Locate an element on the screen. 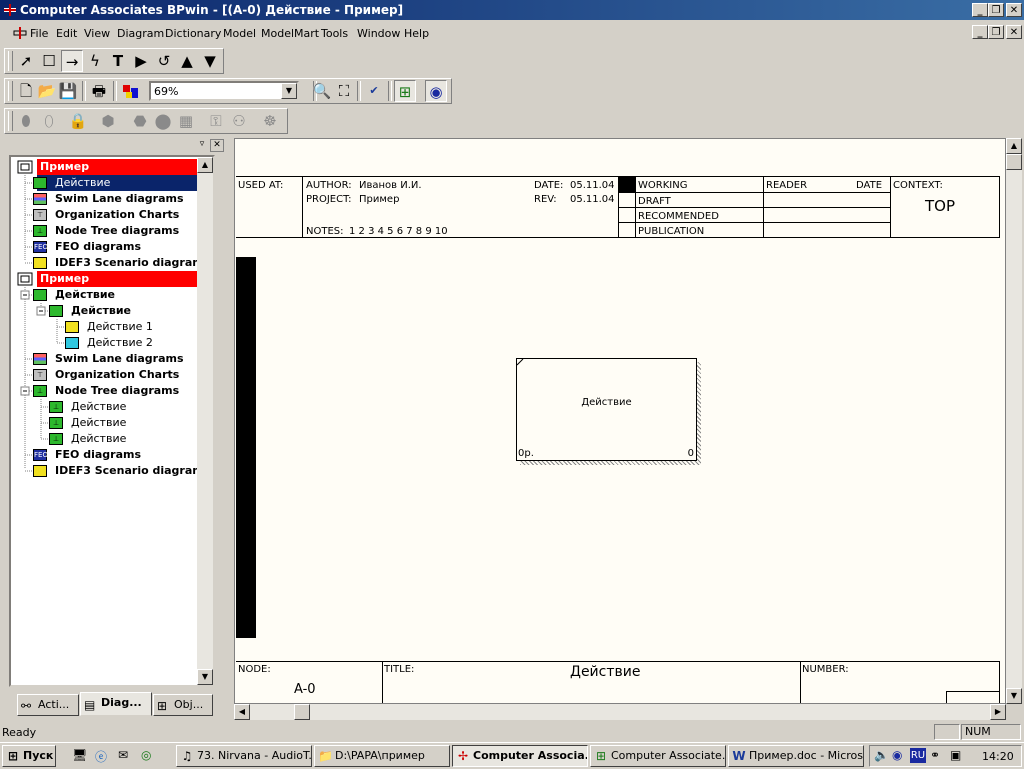 The image size is (1024, 769). mdi-restore-button: ❐ is located at coordinates (996, 32).